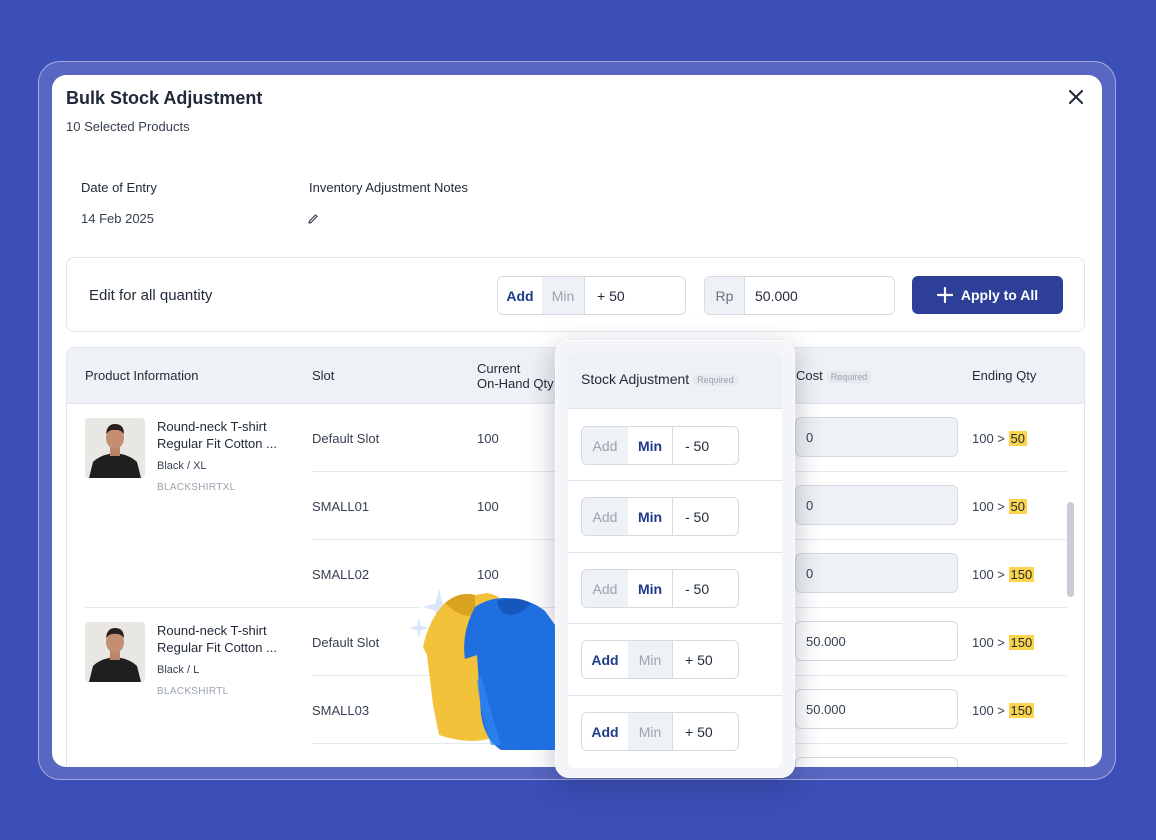 This screenshot has width=1156, height=840. I want to click on product-variant: Black / XL, so click(182, 466).